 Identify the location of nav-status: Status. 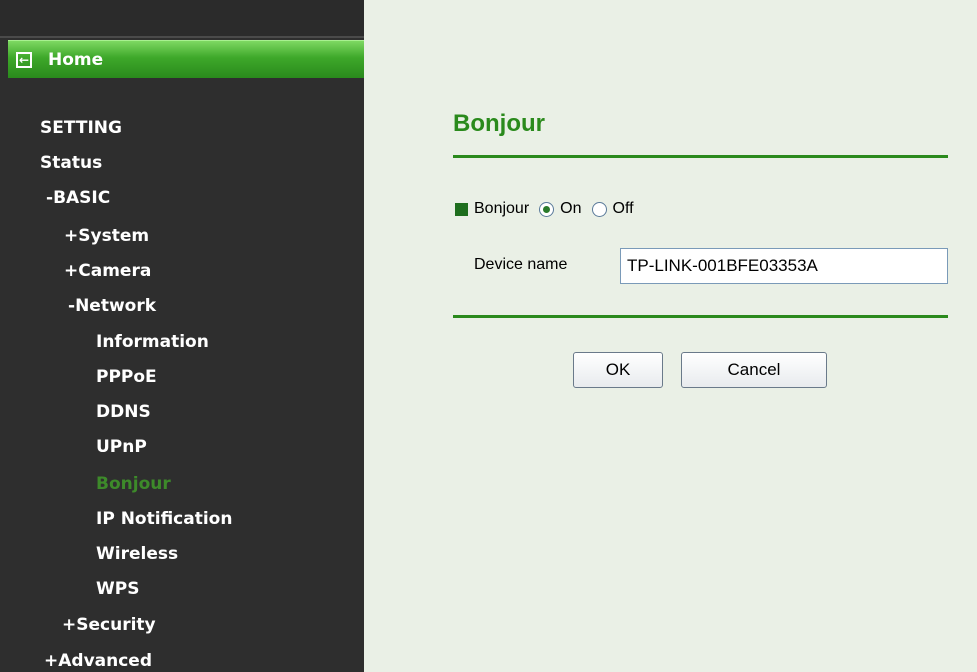
(71, 163).